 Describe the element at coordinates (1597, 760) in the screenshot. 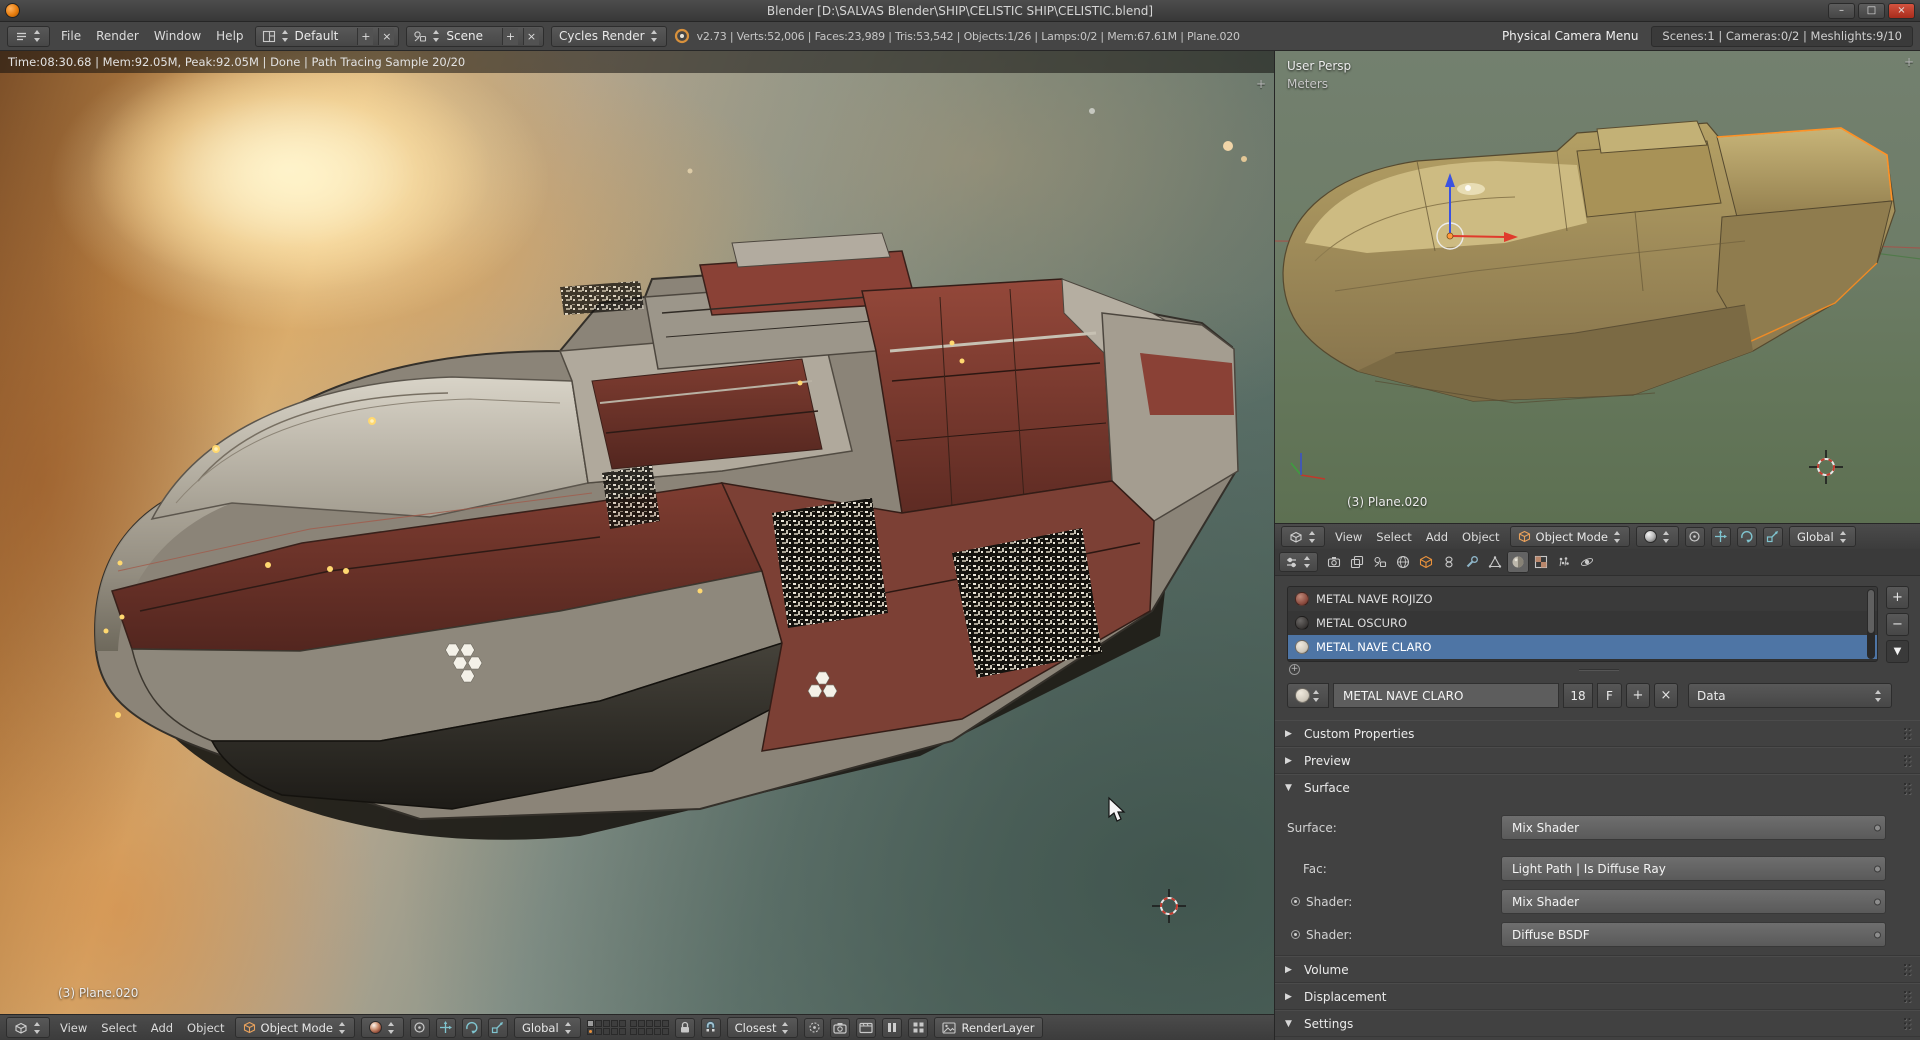

I see `panel-preview: ▶ Preview` at that location.